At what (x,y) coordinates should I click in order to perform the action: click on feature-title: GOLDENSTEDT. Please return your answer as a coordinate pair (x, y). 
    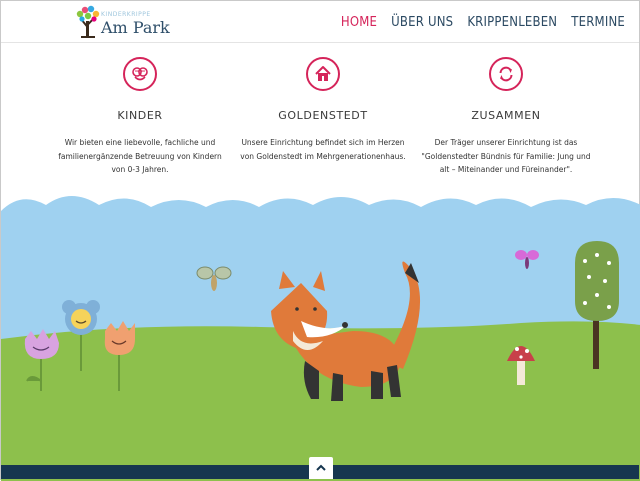
    Looking at the image, I should click on (323, 115).